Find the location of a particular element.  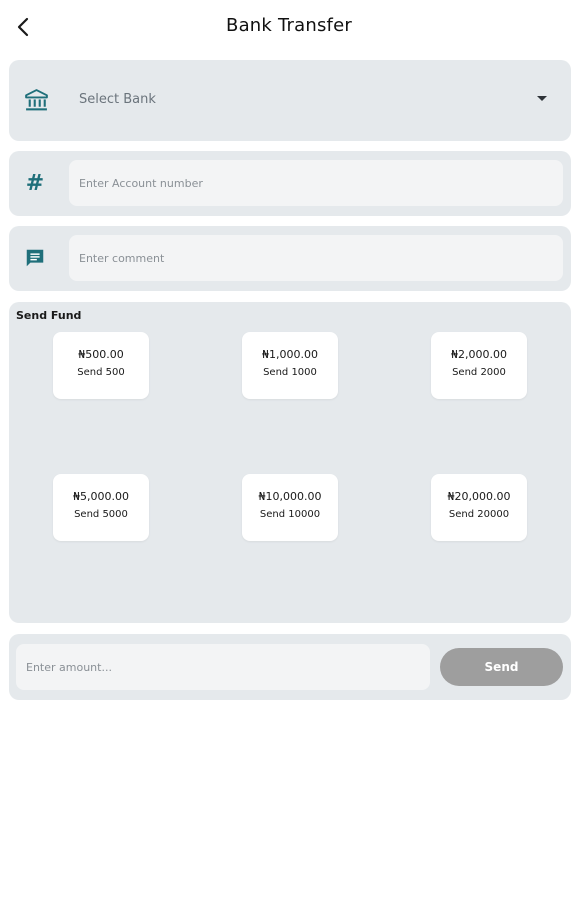

select-bank-dropdown: Select Bank is located at coordinates (290, 100).